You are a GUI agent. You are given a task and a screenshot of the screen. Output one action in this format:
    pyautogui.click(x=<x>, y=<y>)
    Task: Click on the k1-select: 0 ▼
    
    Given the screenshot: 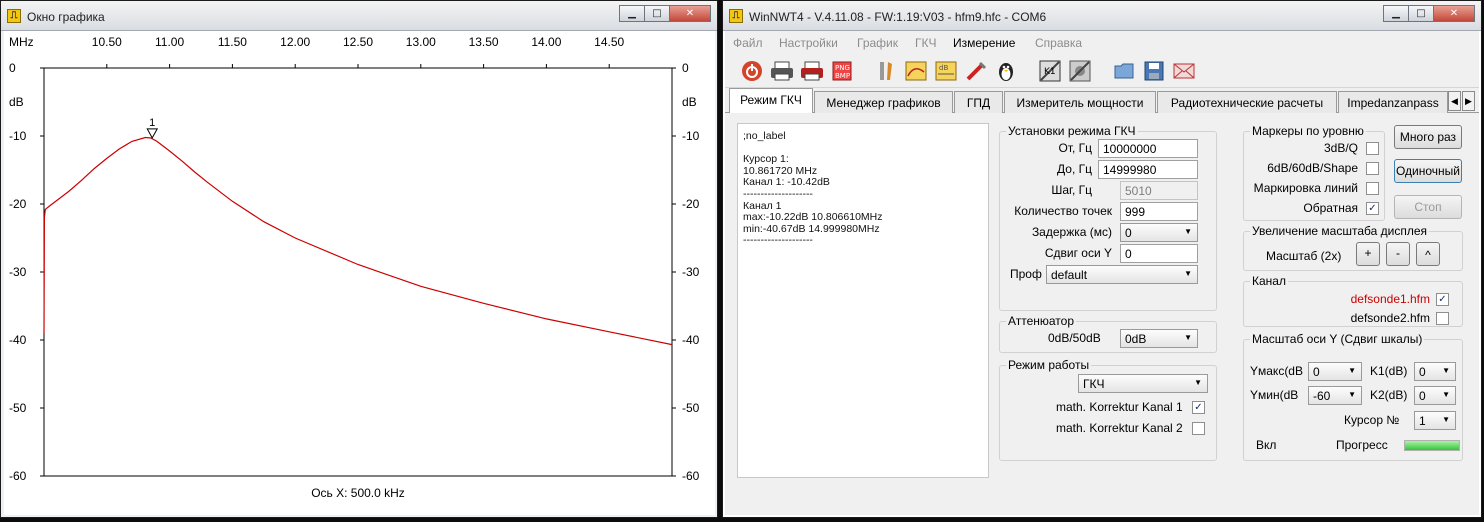 What is the action you would take?
    pyautogui.click(x=1435, y=371)
    